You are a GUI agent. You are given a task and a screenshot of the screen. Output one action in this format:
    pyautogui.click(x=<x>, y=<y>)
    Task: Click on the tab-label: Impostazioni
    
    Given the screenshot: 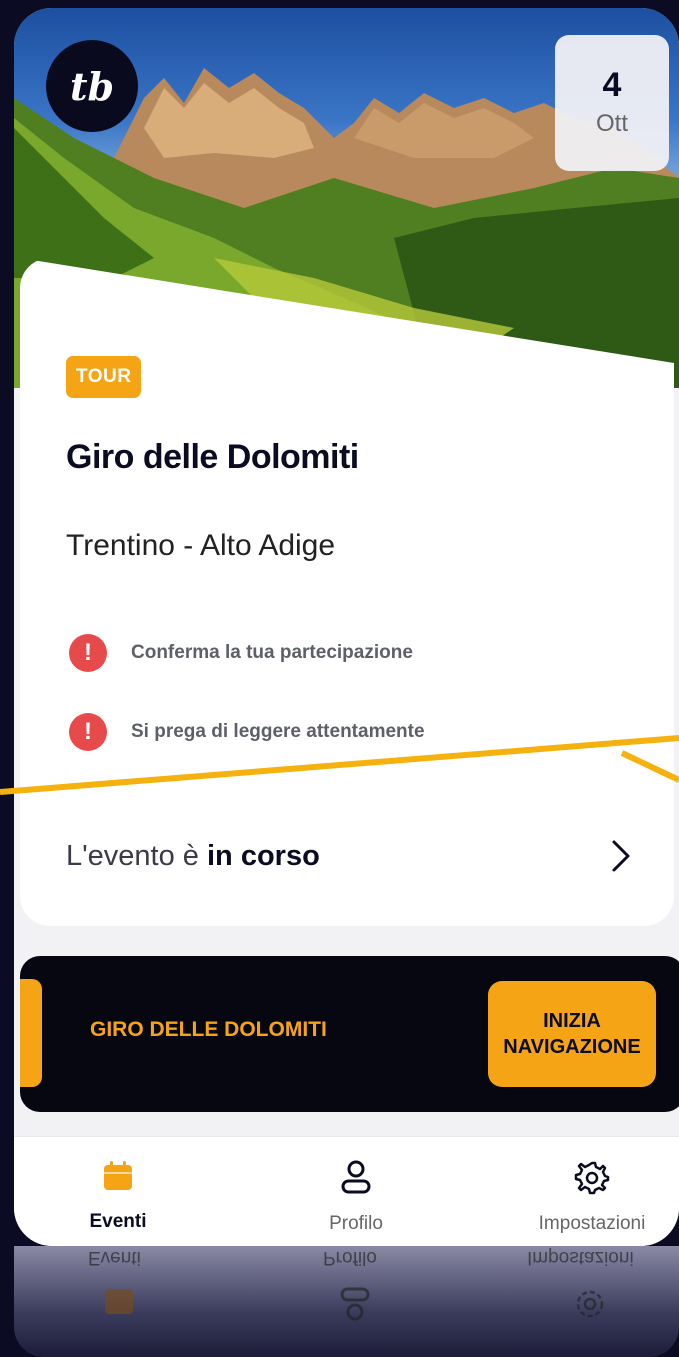 What is the action you would take?
    pyautogui.click(x=592, y=1223)
    